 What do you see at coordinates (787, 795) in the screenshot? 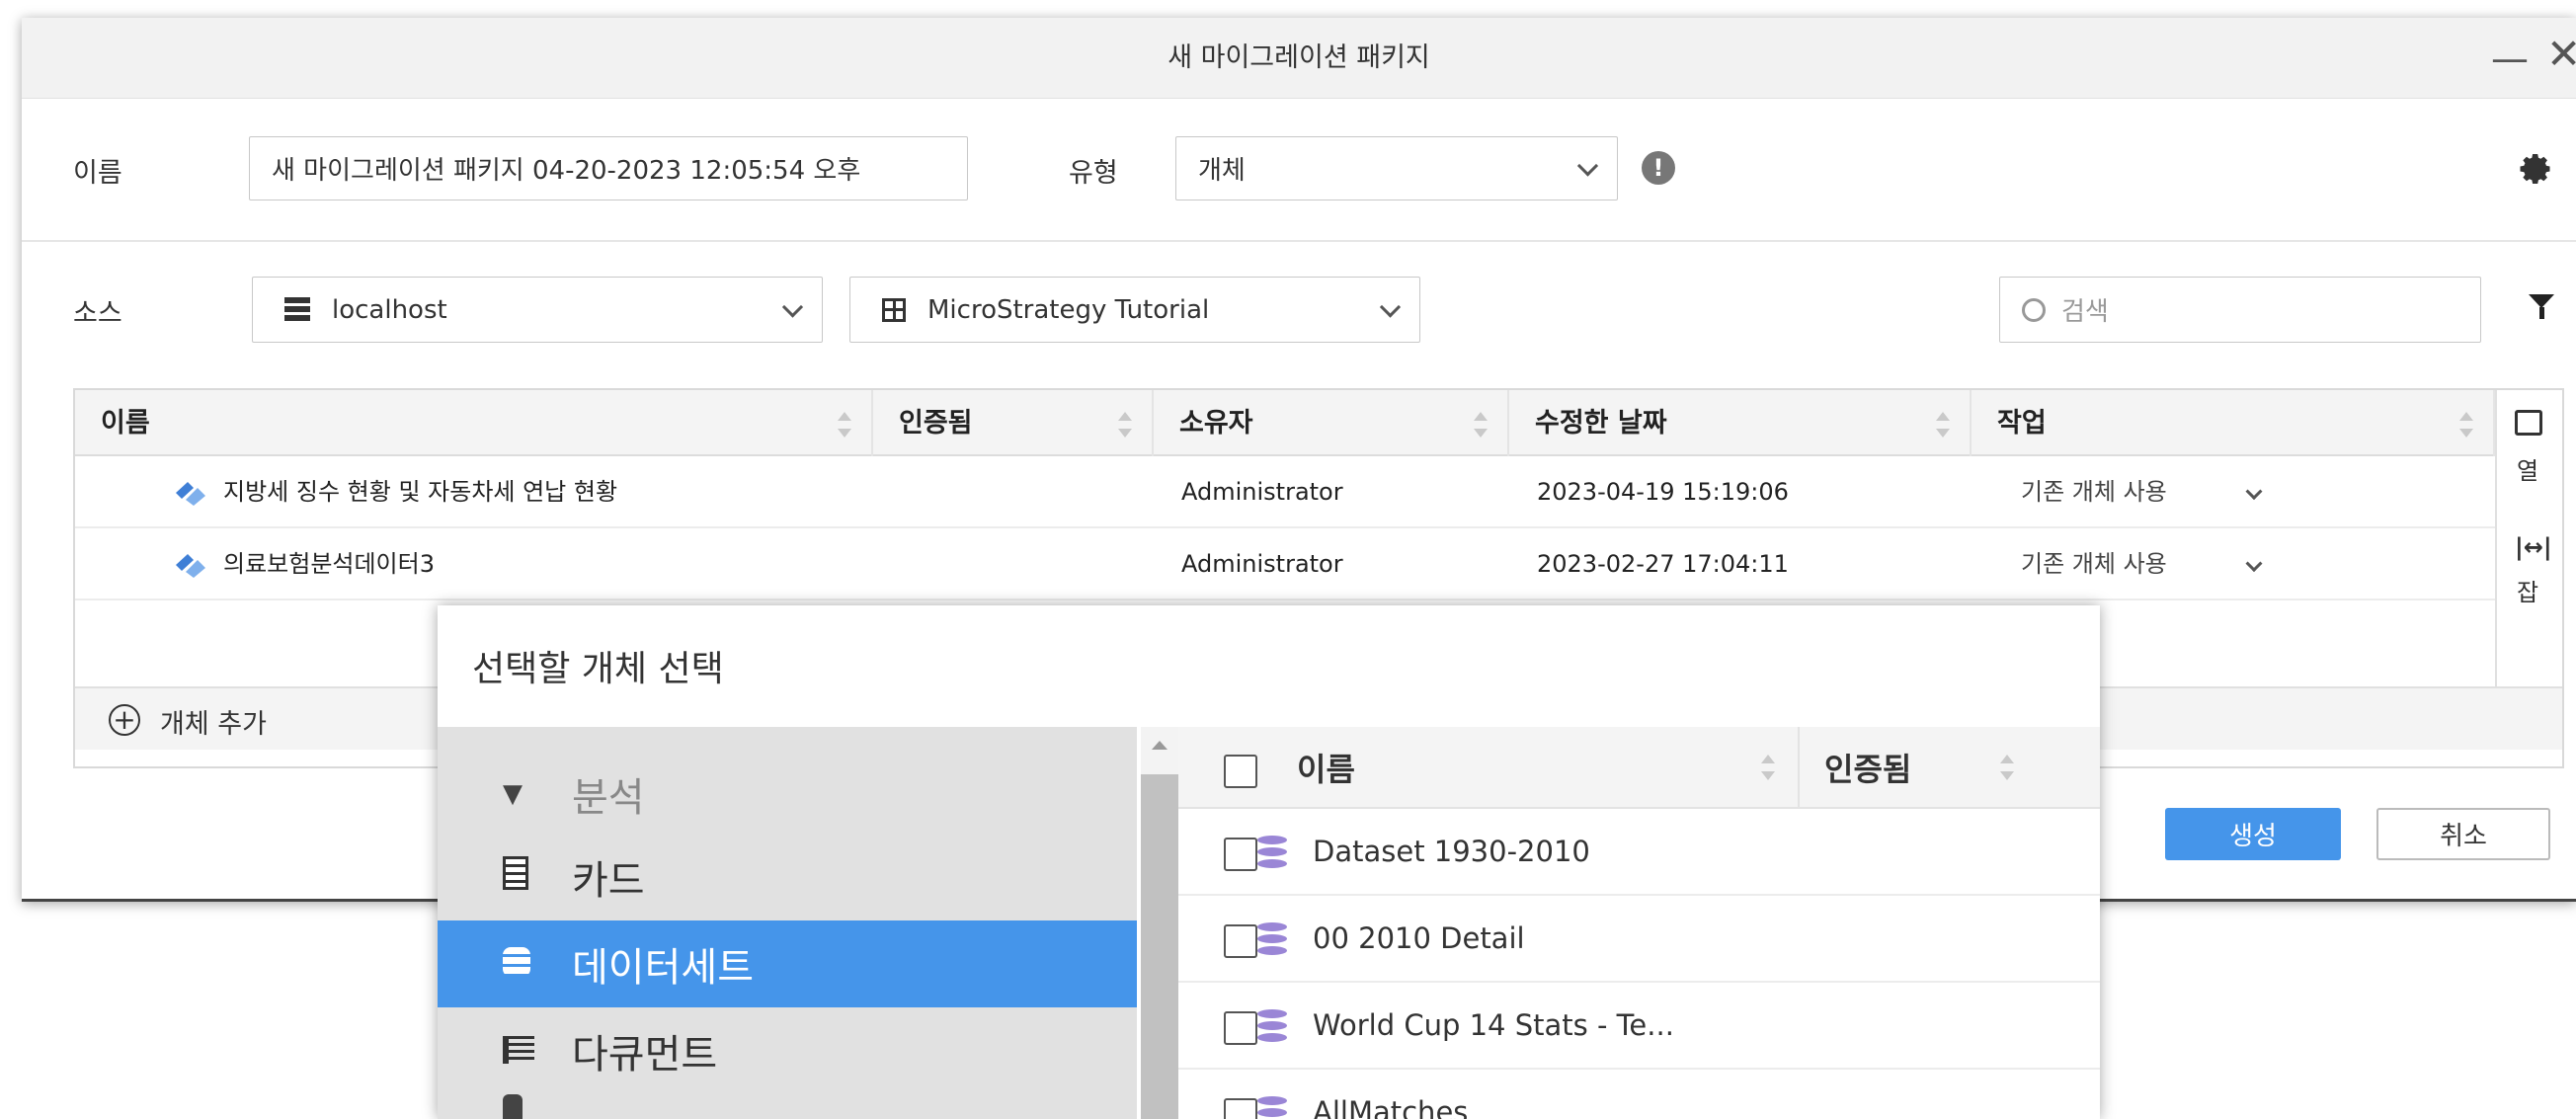
I see `tree-item-analysis: ▼ 분석` at bounding box center [787, 795].